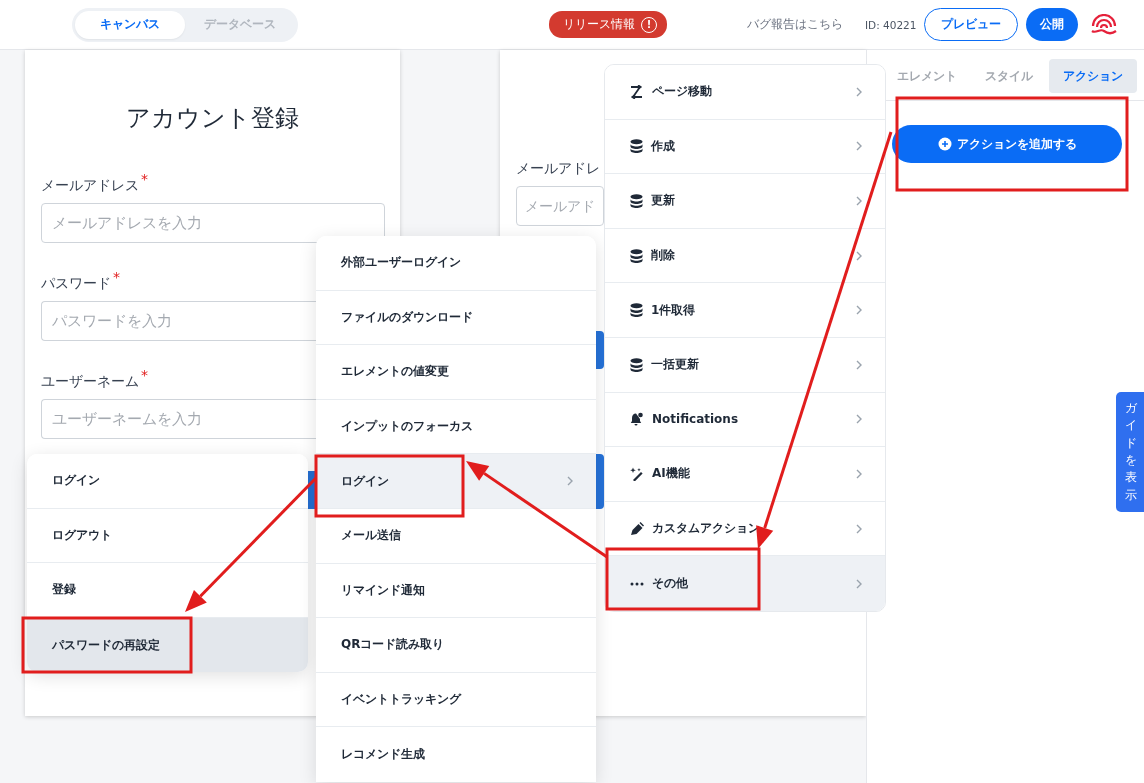  Describe the element at coordinates (560, 206) in the screenshot. I see `input-field: メールアド` at that location.